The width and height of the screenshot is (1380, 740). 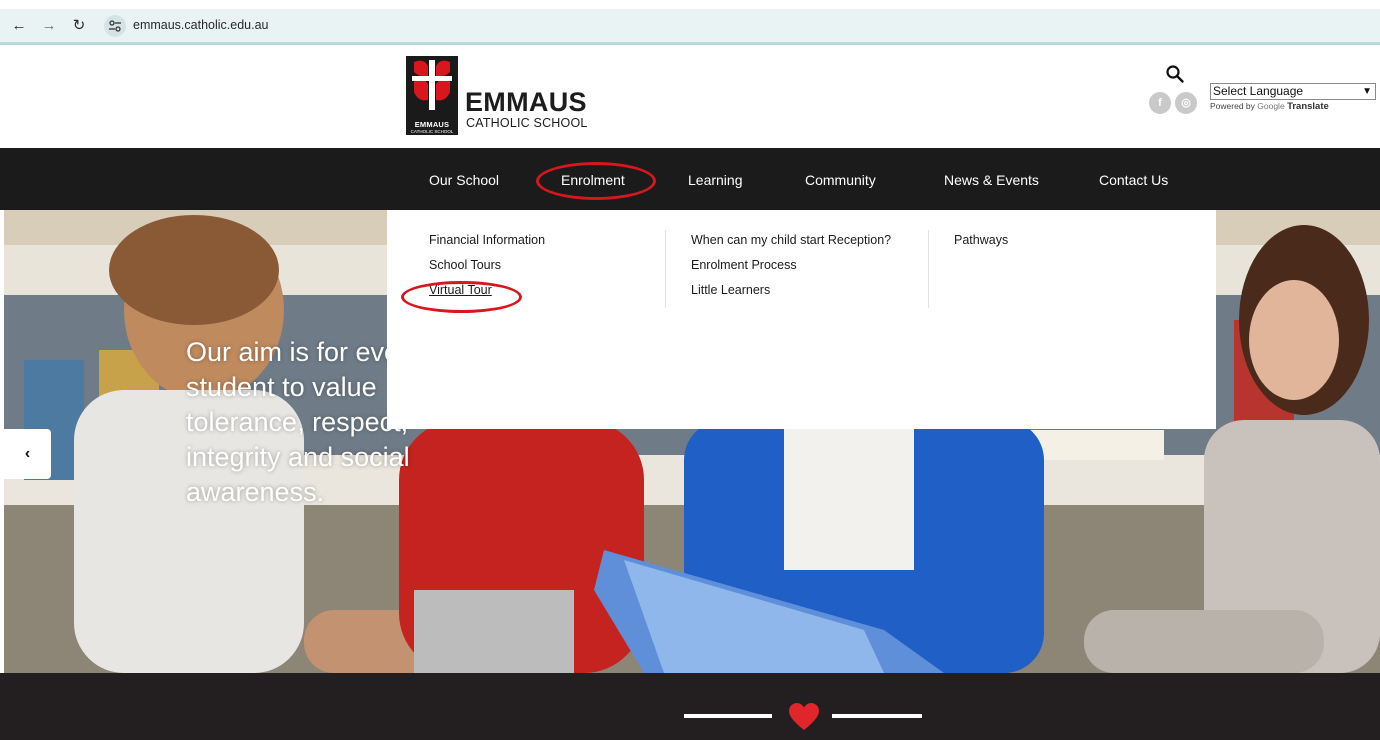 I want to click on link-financial-information: Financial Information, so click(x=487, y=240).